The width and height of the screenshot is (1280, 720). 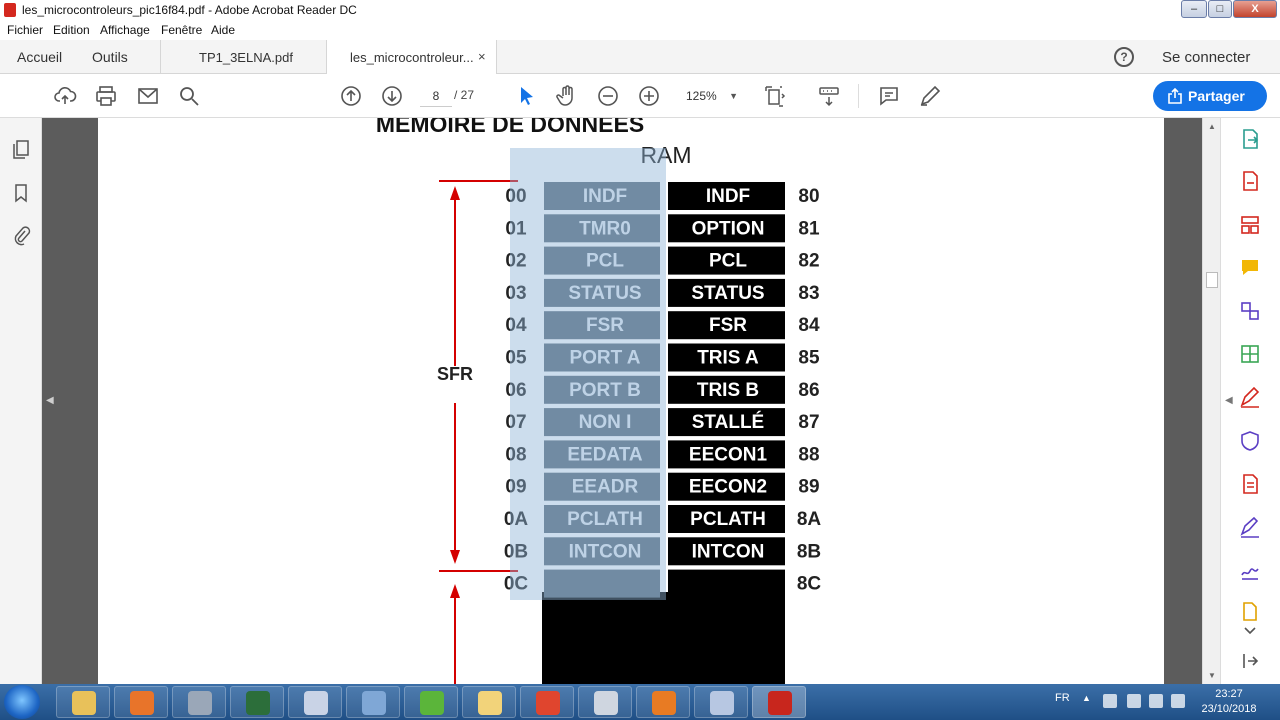 I want to click on taskbar-app-explorer, so click(x=83, y=702).